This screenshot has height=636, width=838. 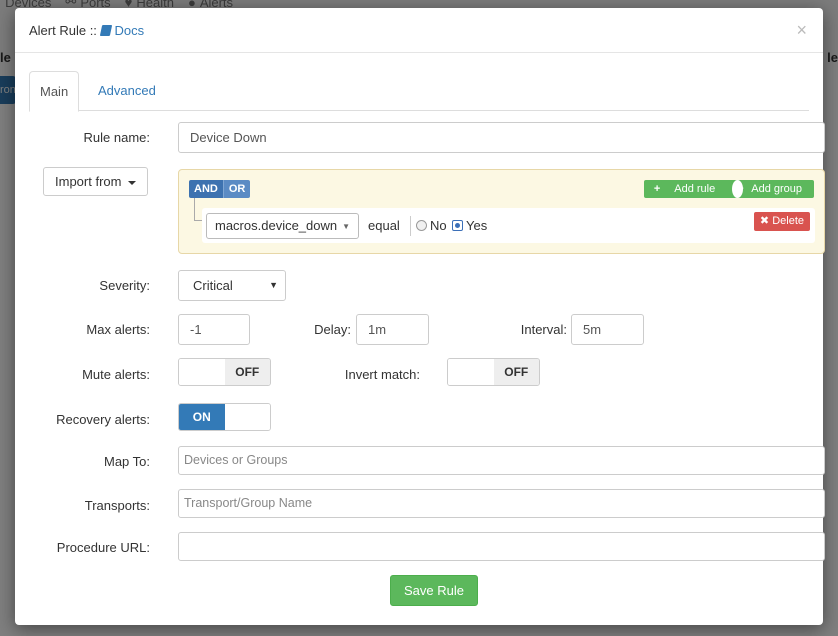 I want to click on book-icon, so click(x=105, y=30).